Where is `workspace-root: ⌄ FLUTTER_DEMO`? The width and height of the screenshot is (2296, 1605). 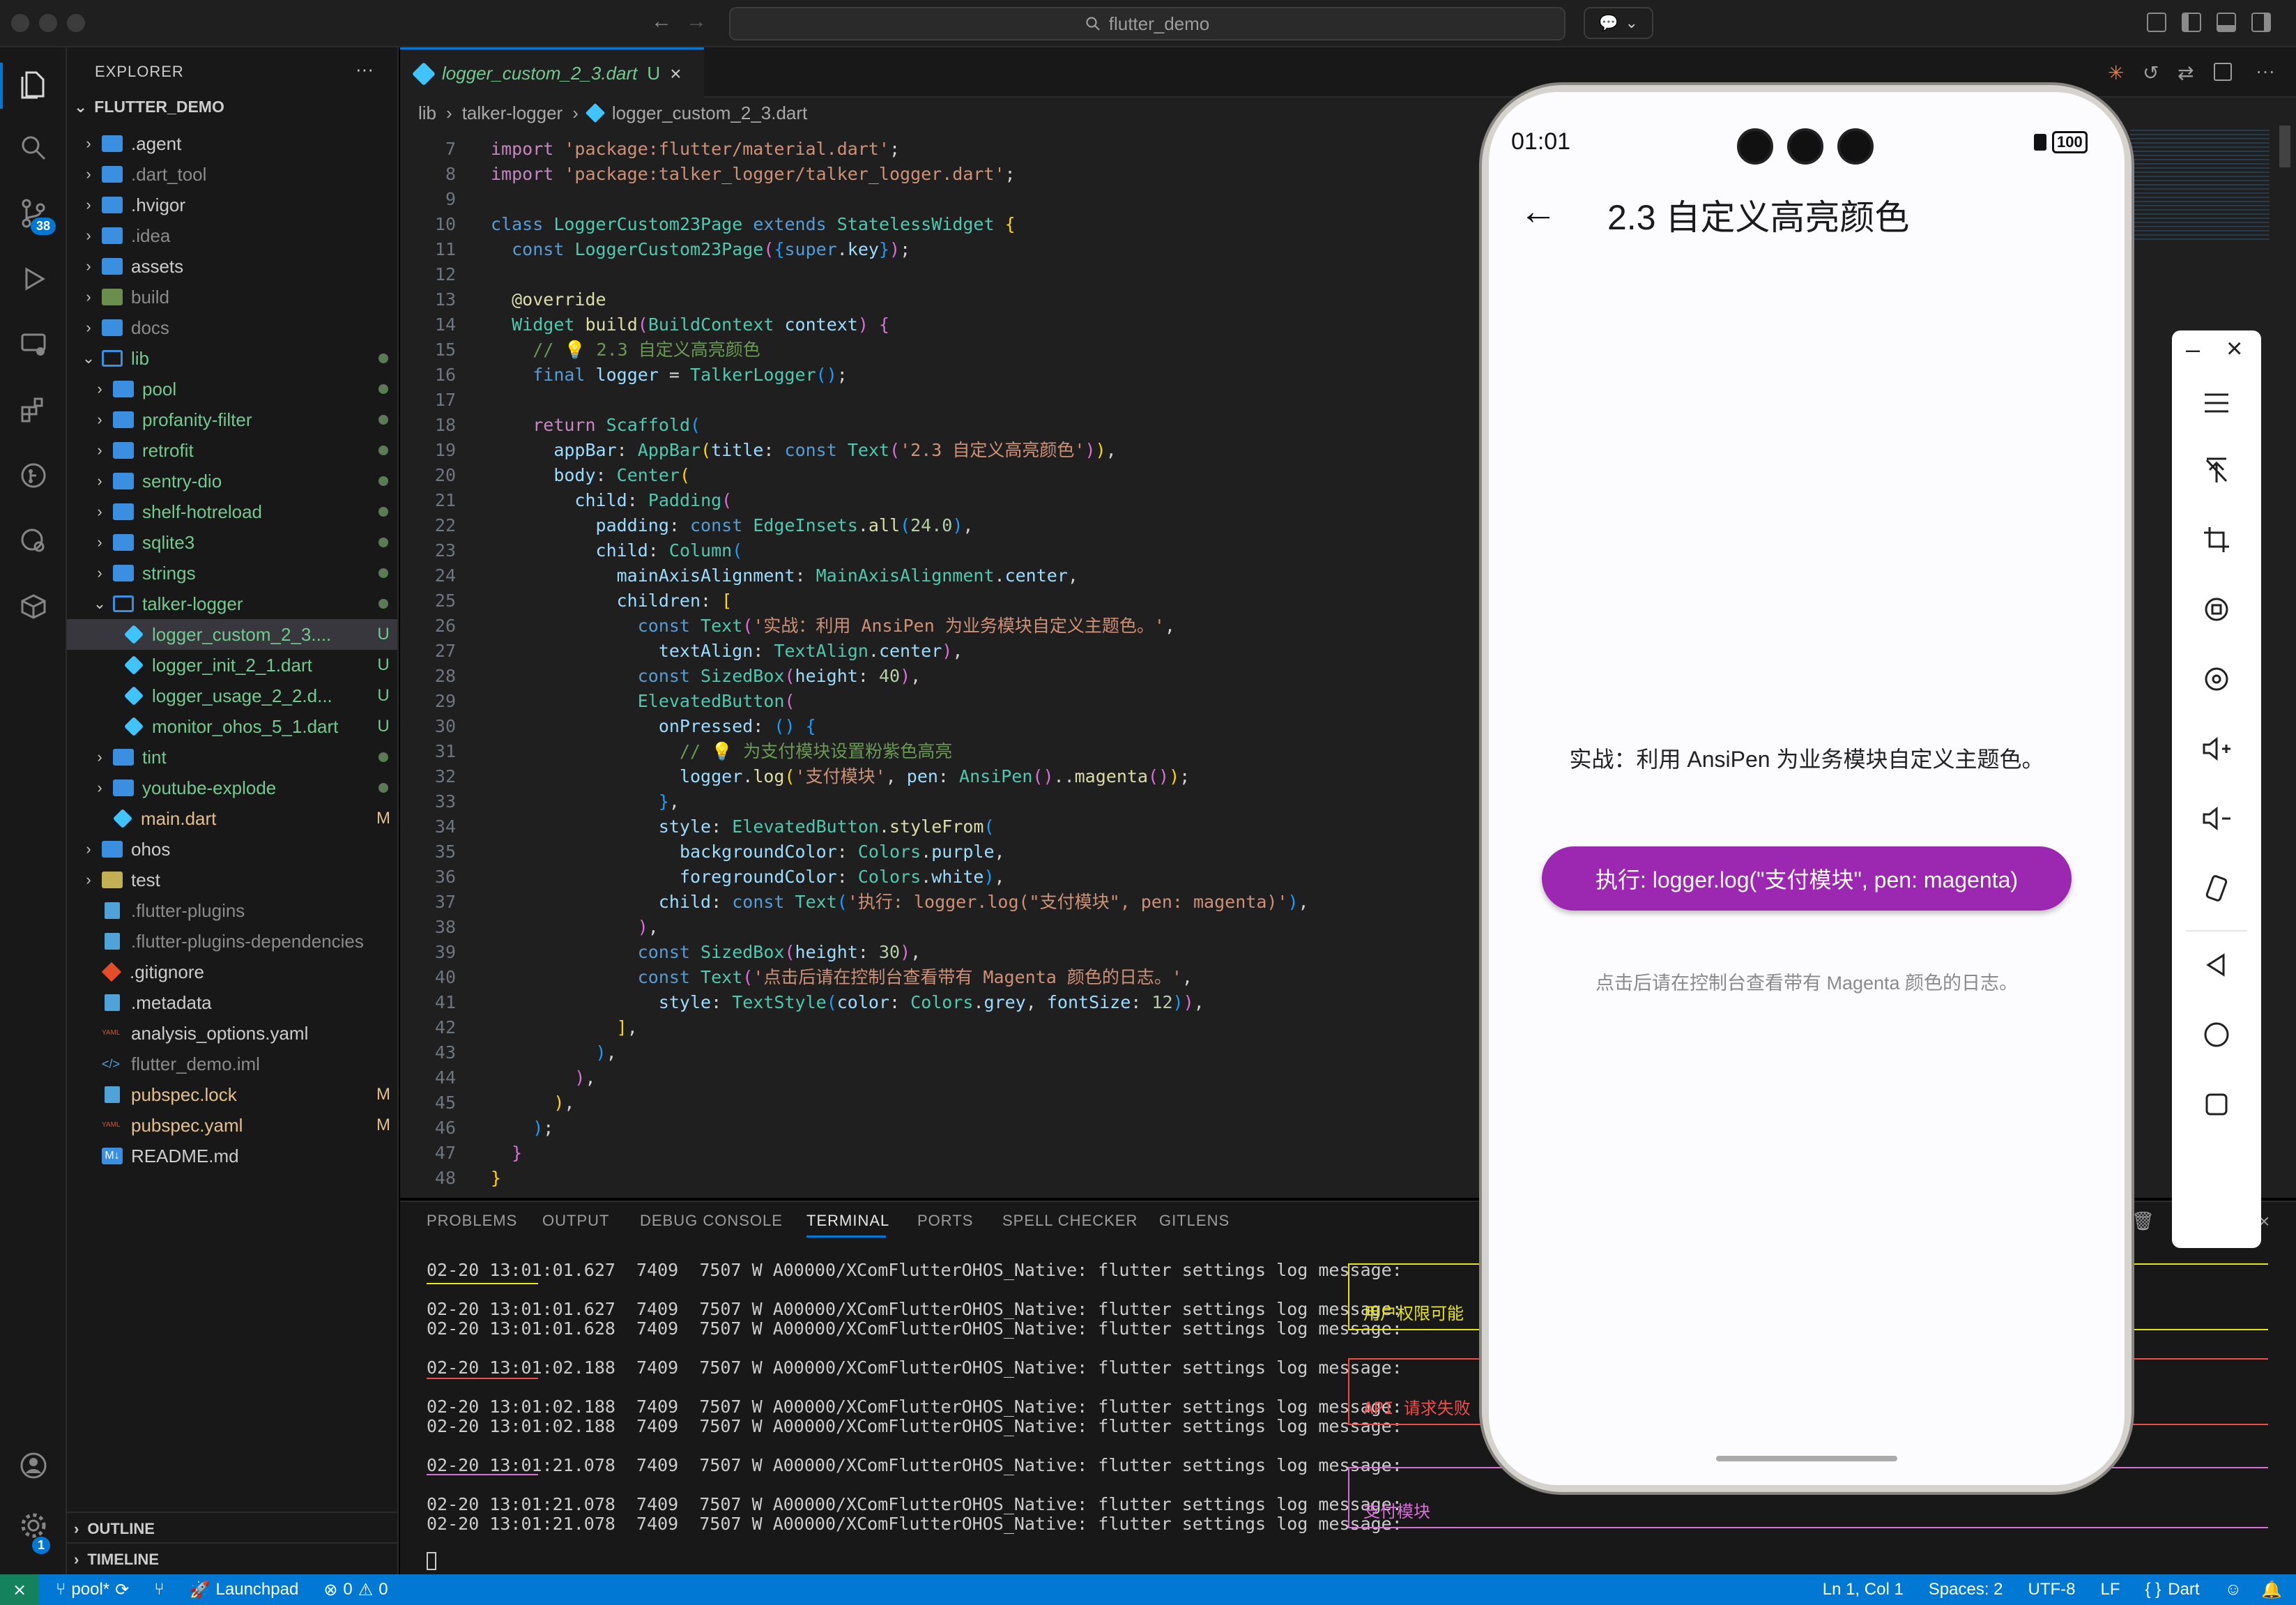 workspace-root: ⌄ FLUTTER_DEMO is located at coordinates (149, 107).